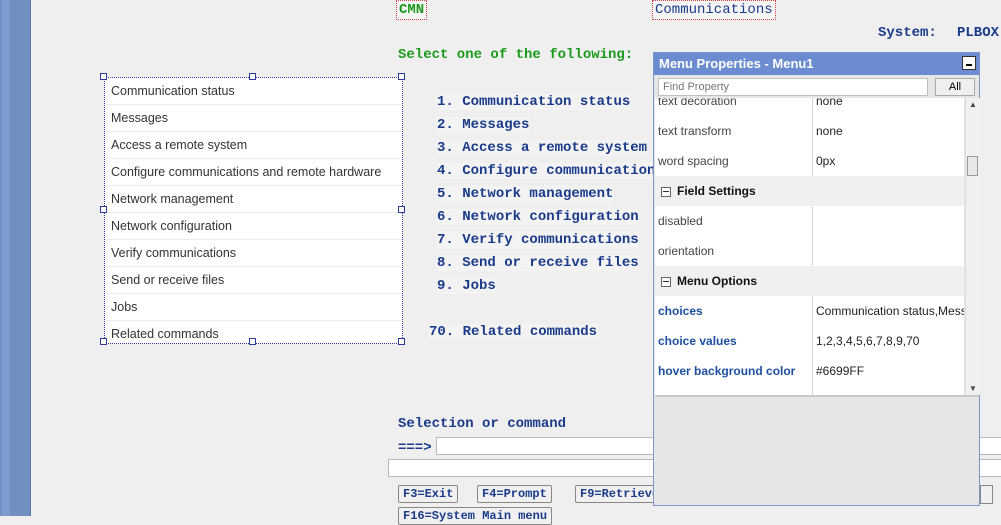 This screenshot has height=525, width=1001. What do you see at coordinates (445, 125) in the screenshot?
I see `option-number: 2.` at bounding box center [445, 125].